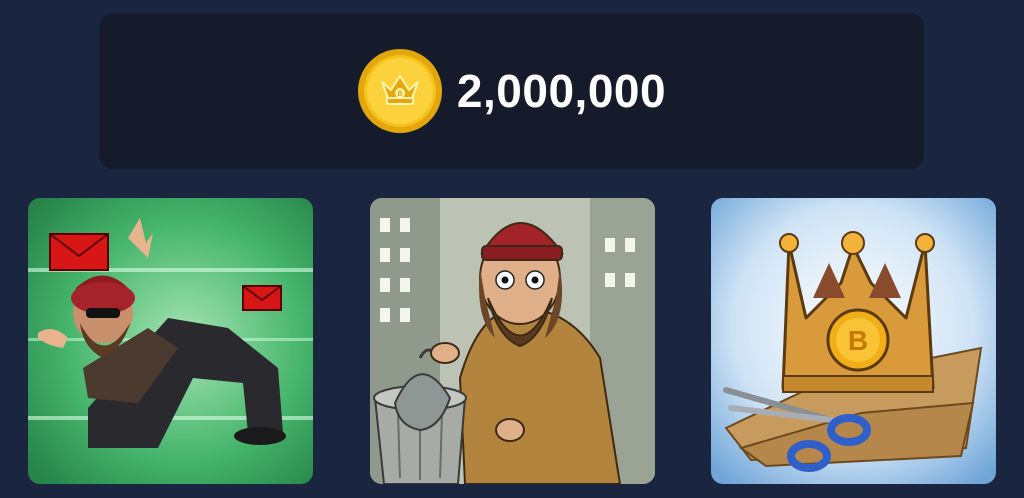 This screenshot has width=1024, height=498. Describe the element at coordinates (561, 91) in the screenshot. I see `balance-value: 2,000,000` at that location.